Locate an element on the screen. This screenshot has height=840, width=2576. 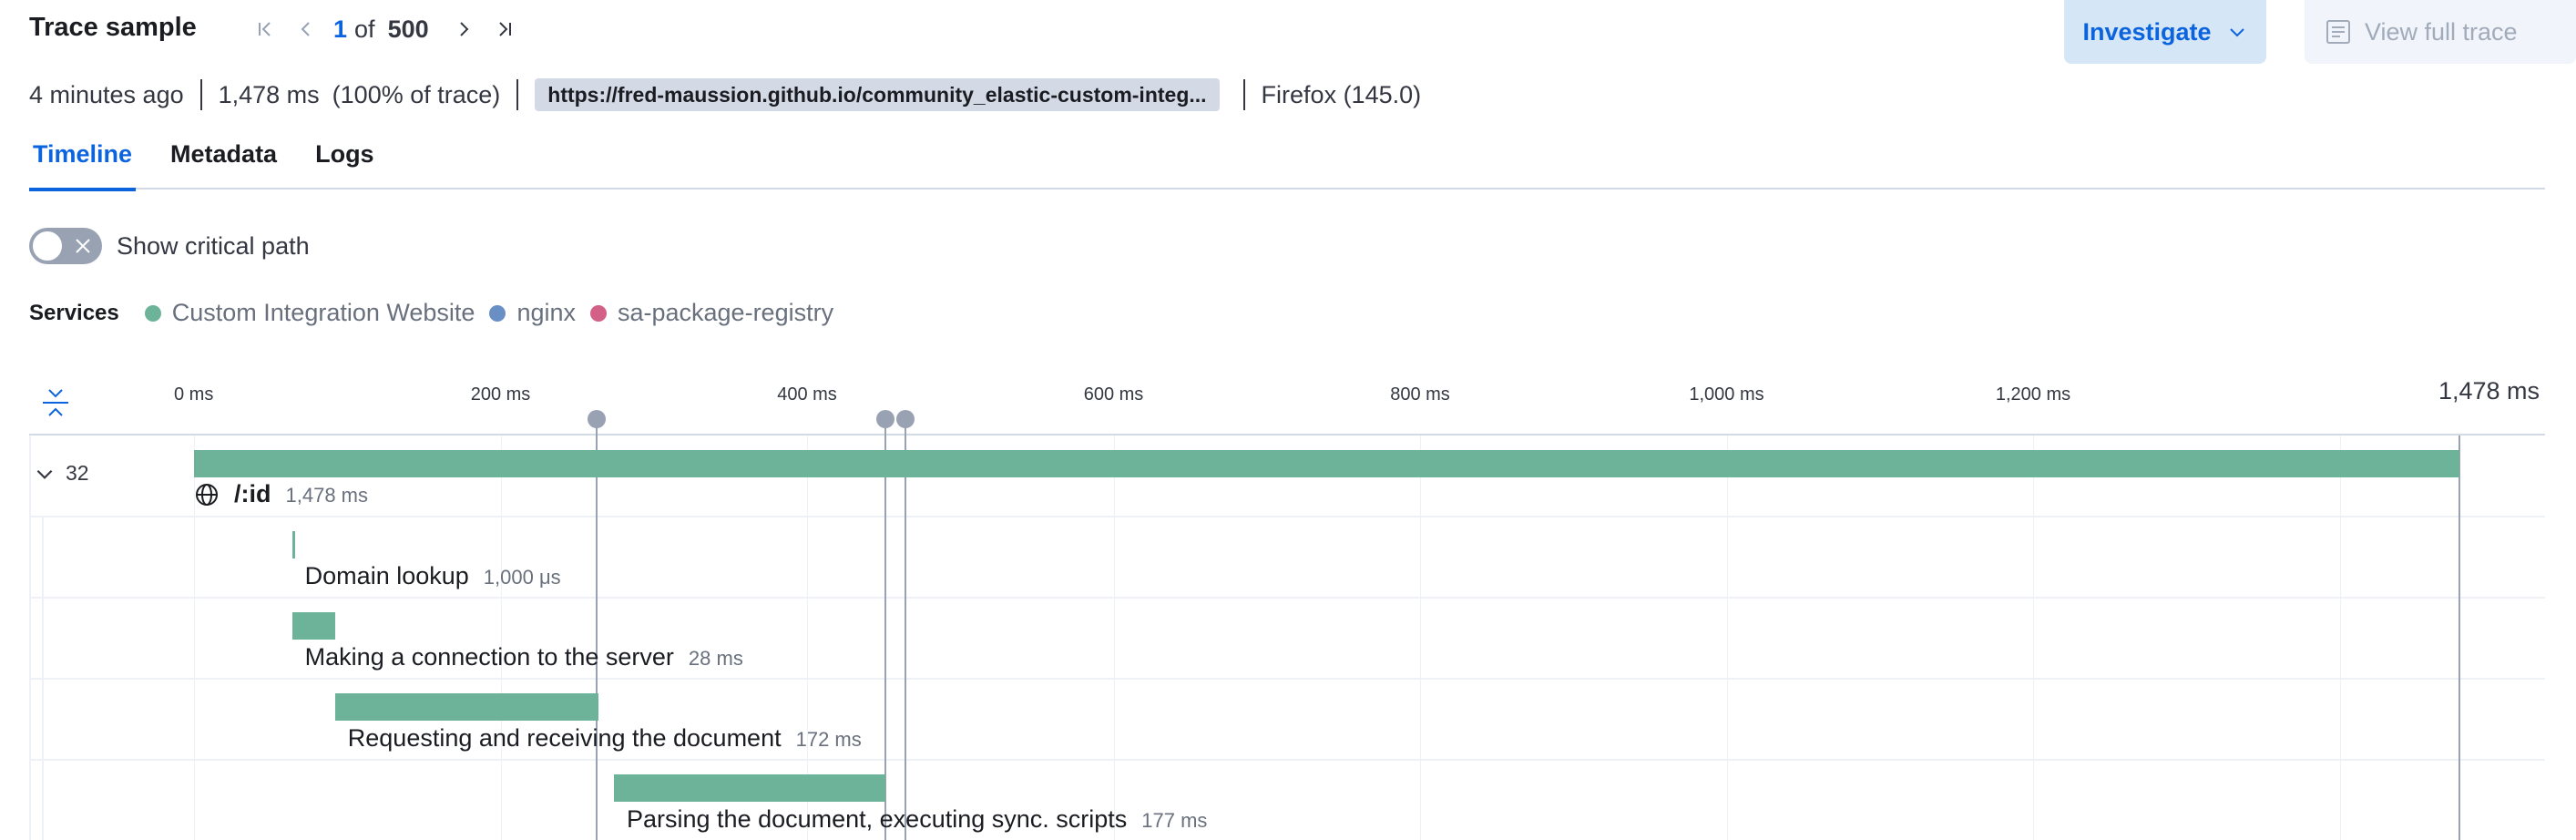
span-duration: 1,000 μs is located at coordinates (522, 577).